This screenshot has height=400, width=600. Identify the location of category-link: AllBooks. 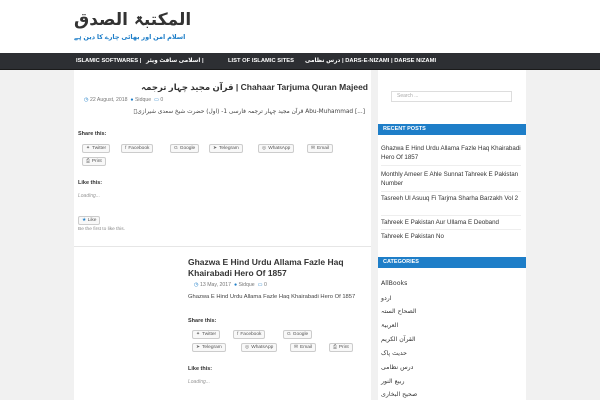
(451, 283).